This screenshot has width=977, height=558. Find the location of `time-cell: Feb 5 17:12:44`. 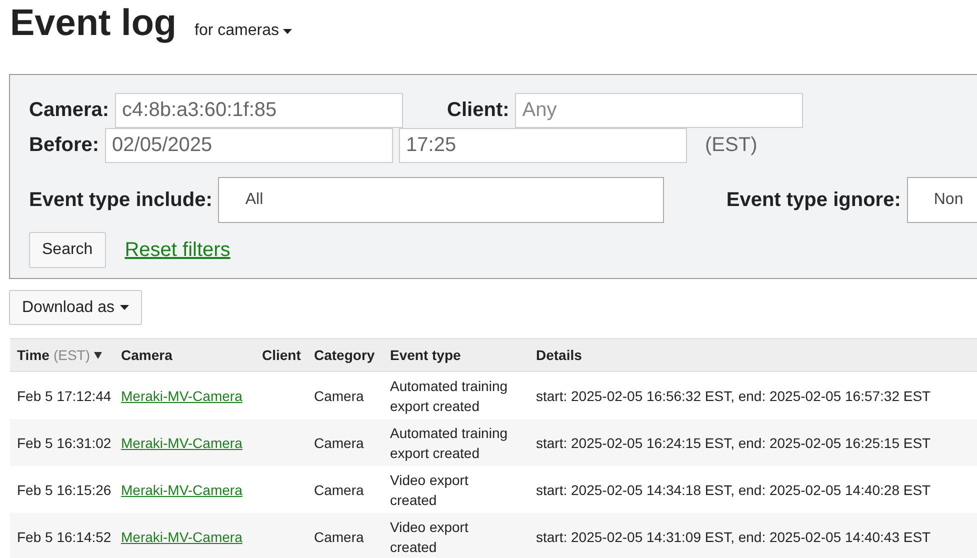

time-cell: Feb 5 17:12:44 is located at coordinates (64, 396).